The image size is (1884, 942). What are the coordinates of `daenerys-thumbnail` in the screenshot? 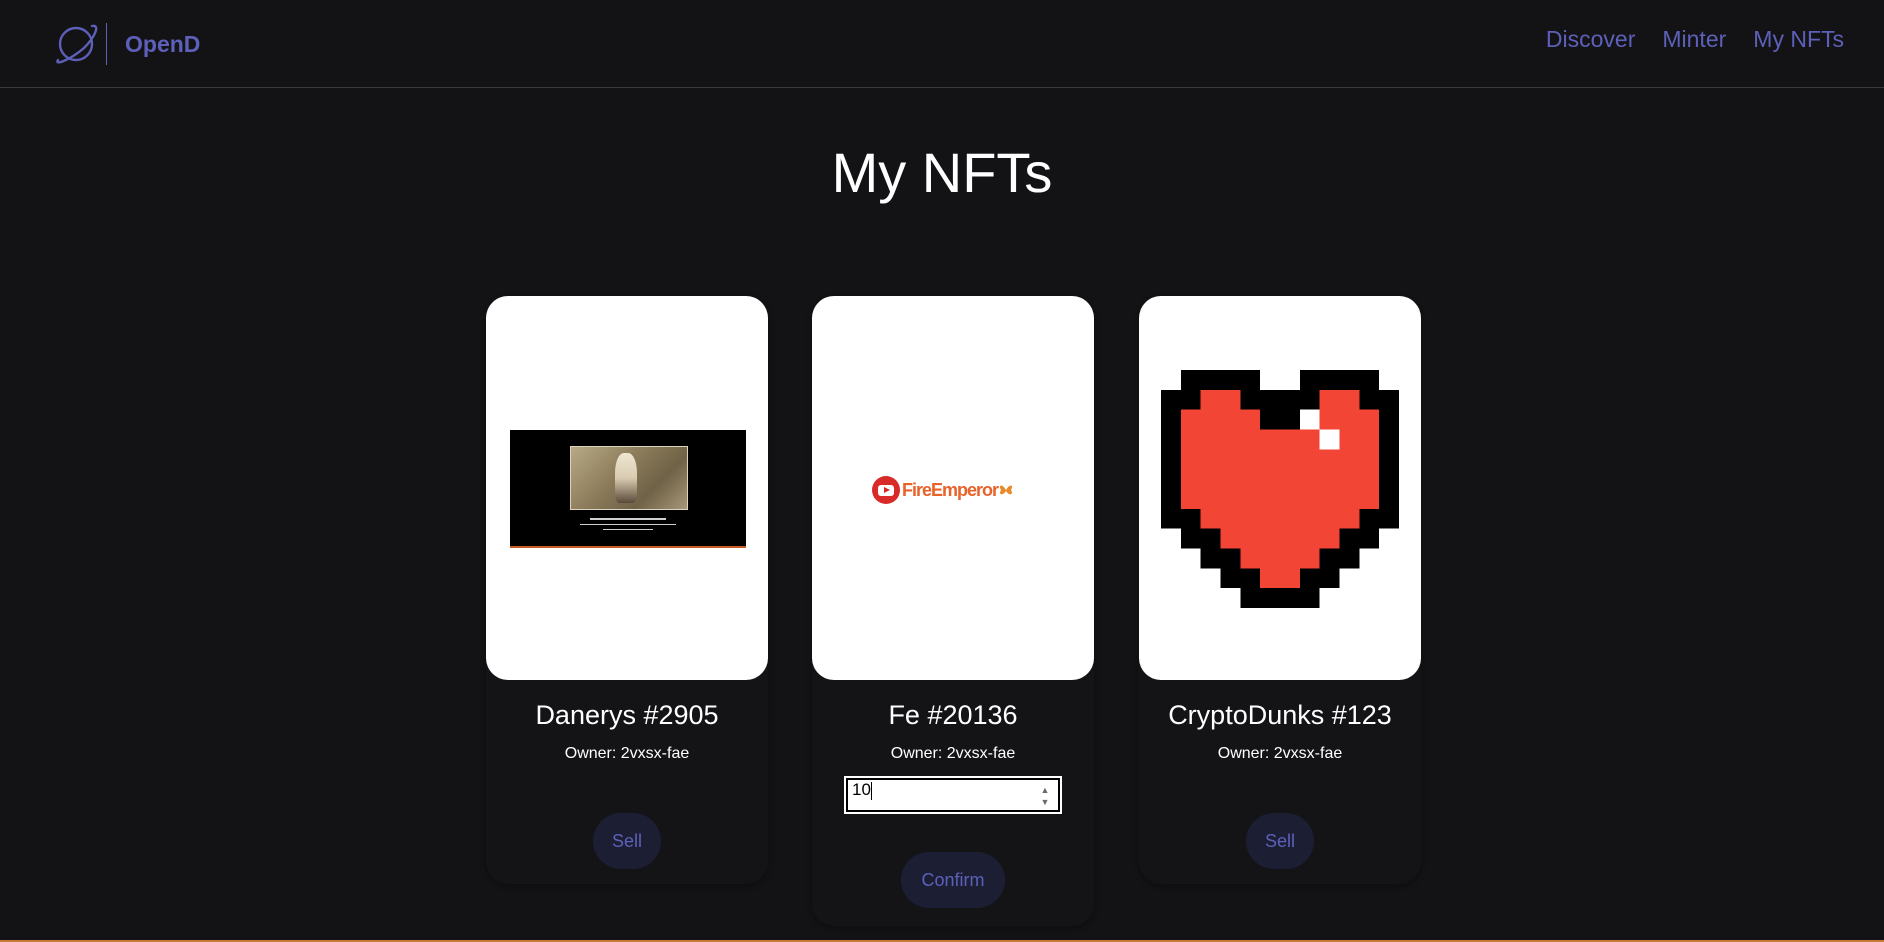 It's located at (628, 489).